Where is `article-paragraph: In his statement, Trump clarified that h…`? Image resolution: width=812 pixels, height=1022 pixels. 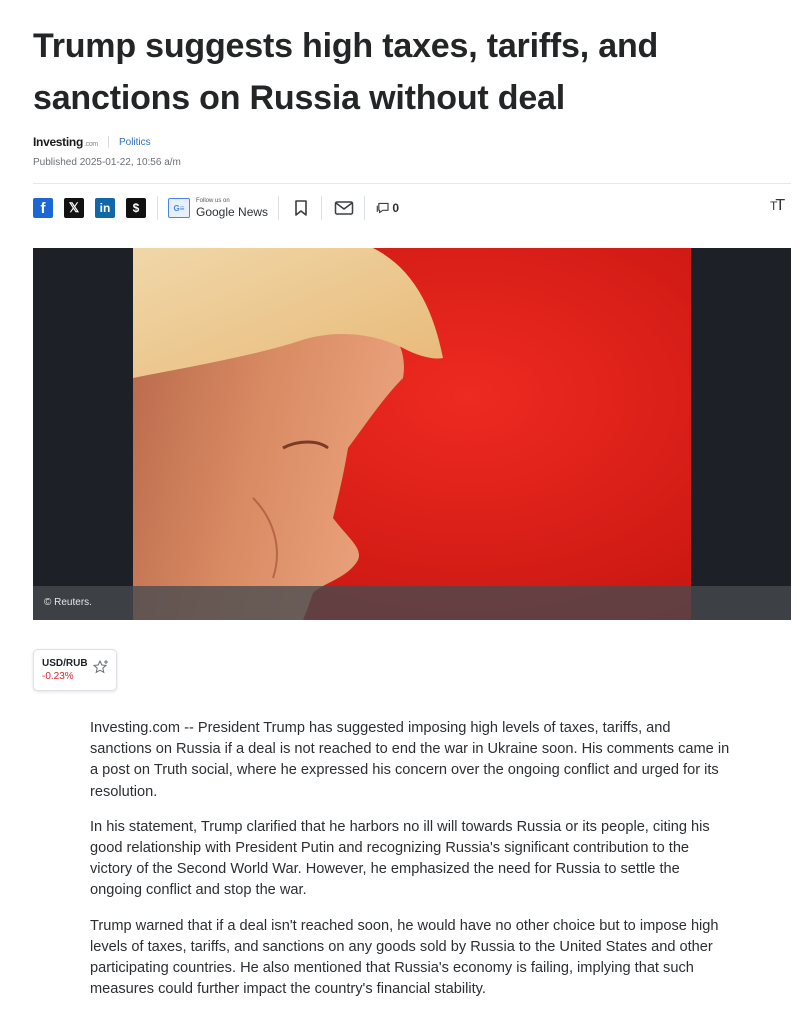
article-paragraph: In his statement, Trump clarified that h… is located at coordinates (400, 858).